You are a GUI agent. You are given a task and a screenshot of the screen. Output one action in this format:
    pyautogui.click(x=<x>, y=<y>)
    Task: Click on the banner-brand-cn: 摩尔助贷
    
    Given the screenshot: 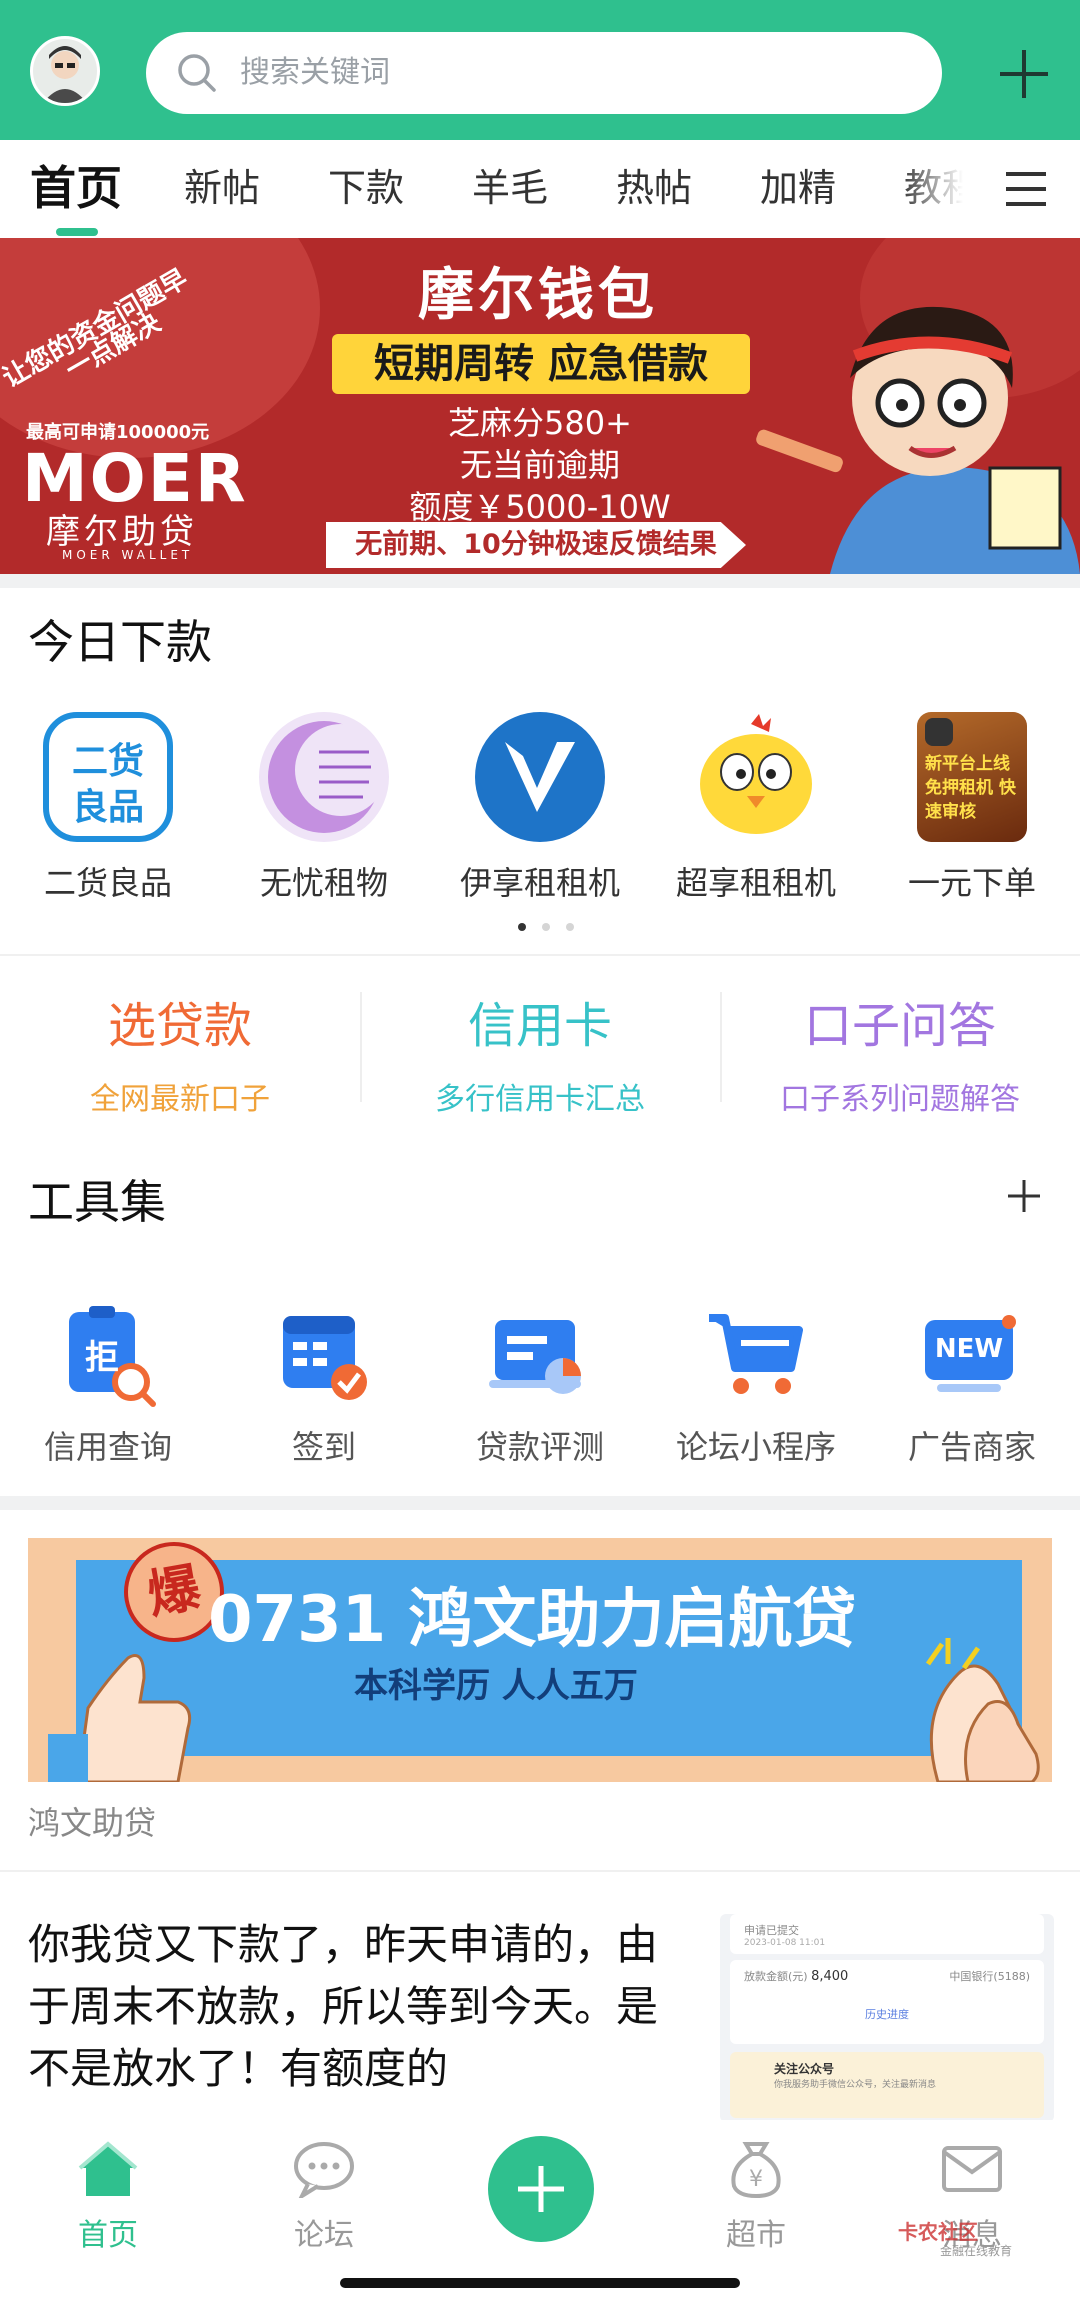 What is the action you would take?
    pyautogui.click(x=122, y=532)
    